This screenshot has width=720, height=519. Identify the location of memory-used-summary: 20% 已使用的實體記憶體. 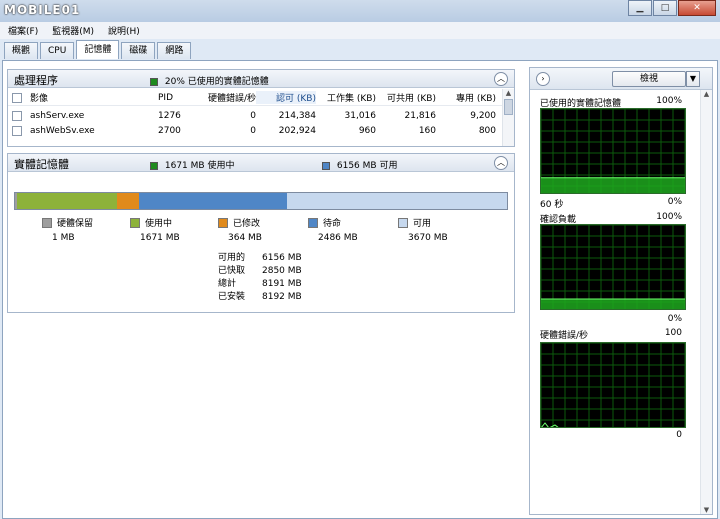
(216, 82).